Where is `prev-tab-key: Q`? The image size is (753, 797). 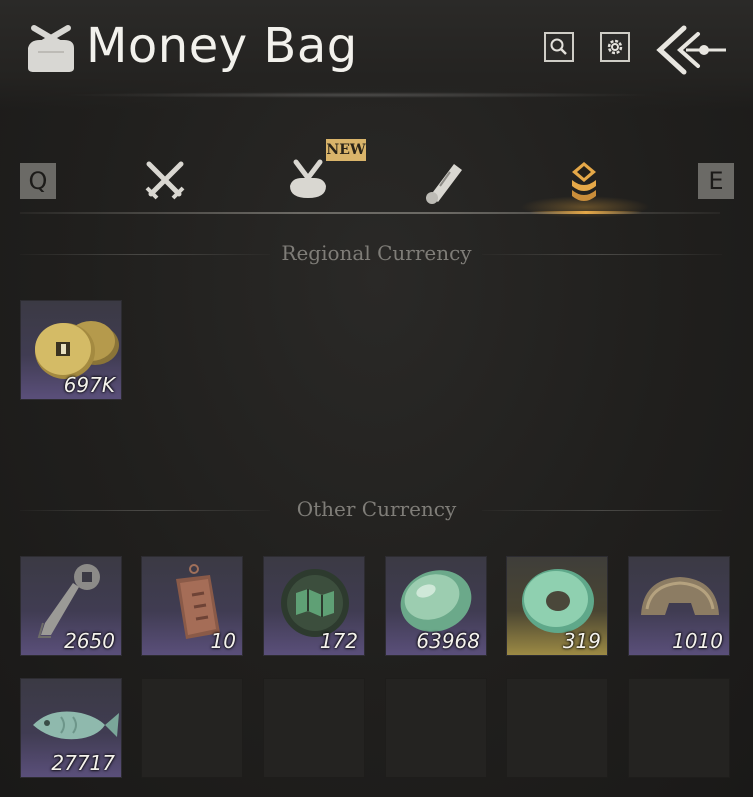 prev-tab-key: Q is located at coordinates (38, 181).